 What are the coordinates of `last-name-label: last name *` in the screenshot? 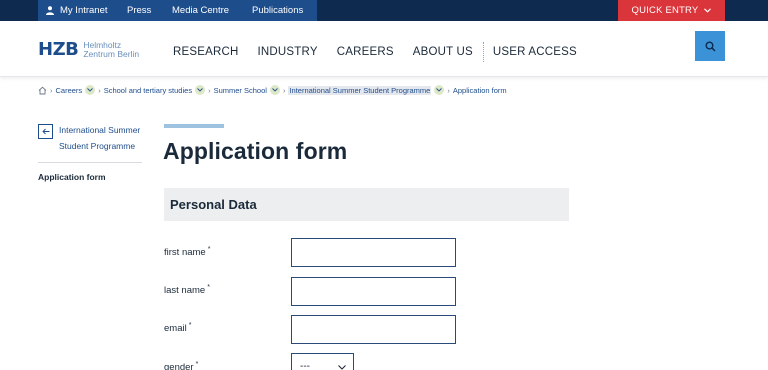 It's located at (187, 290).